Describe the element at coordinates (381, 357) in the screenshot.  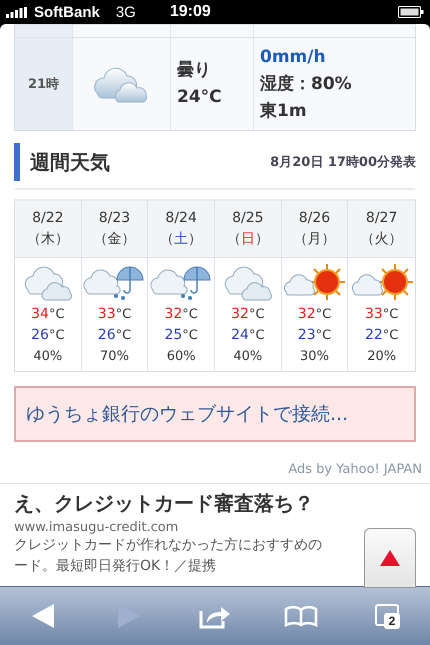
I see `rain-chance: 20%` at that location.